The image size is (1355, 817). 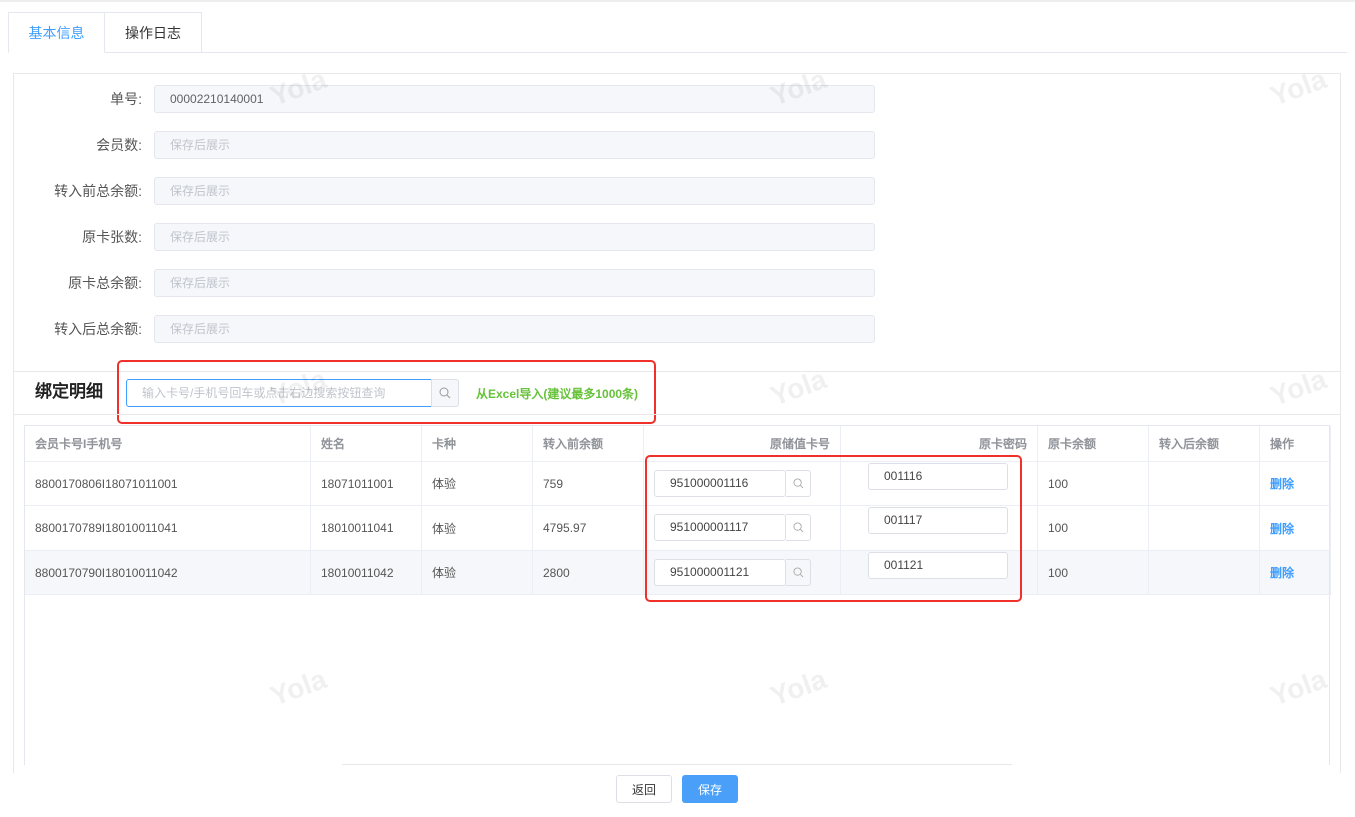 What do you see at coordinates (710, 789) in the screenshot?
I see `save-button: 保存` at bounding box center [710, 789].